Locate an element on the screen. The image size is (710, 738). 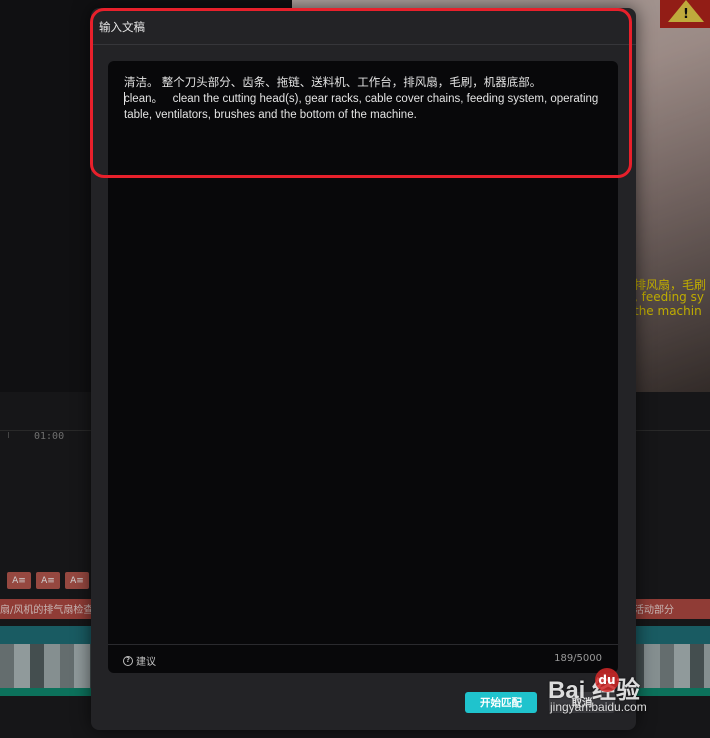
start-match-button: 开始匹配 is located at coordinates (501, 702).